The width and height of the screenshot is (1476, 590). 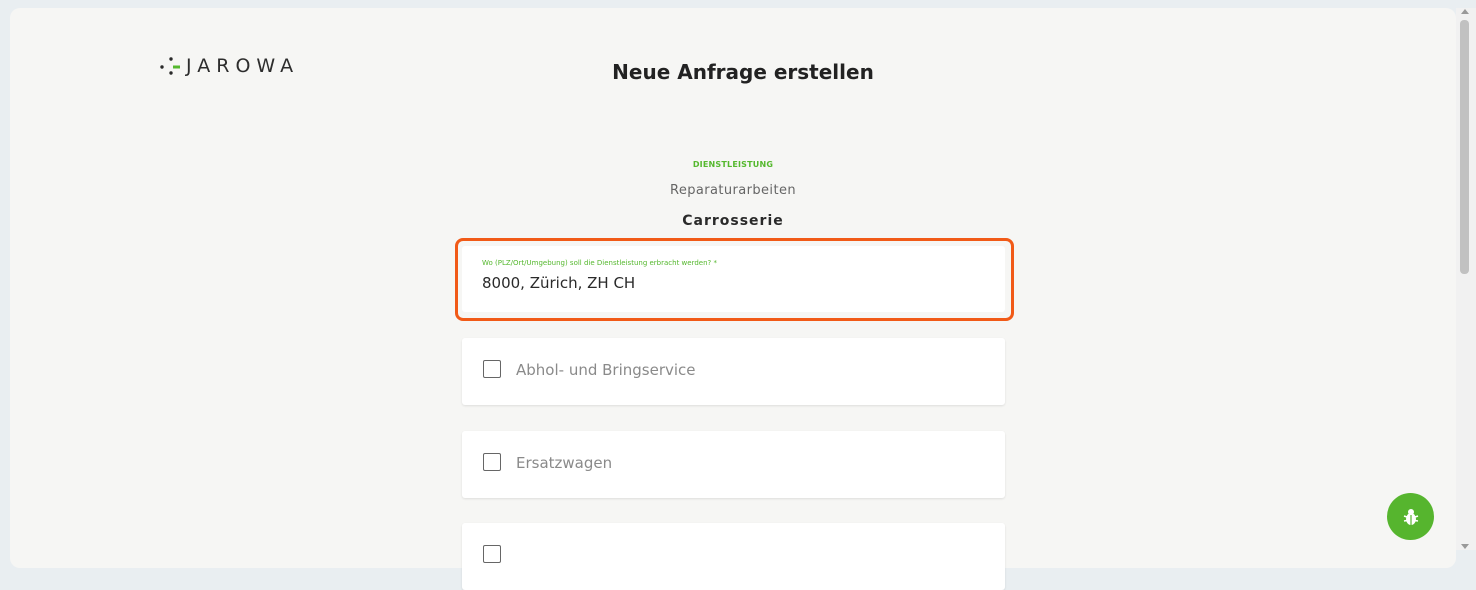 What do you see at coordinates (733, 556) in the screenshot?
I see `option-third` at bounding box center [733, 556].